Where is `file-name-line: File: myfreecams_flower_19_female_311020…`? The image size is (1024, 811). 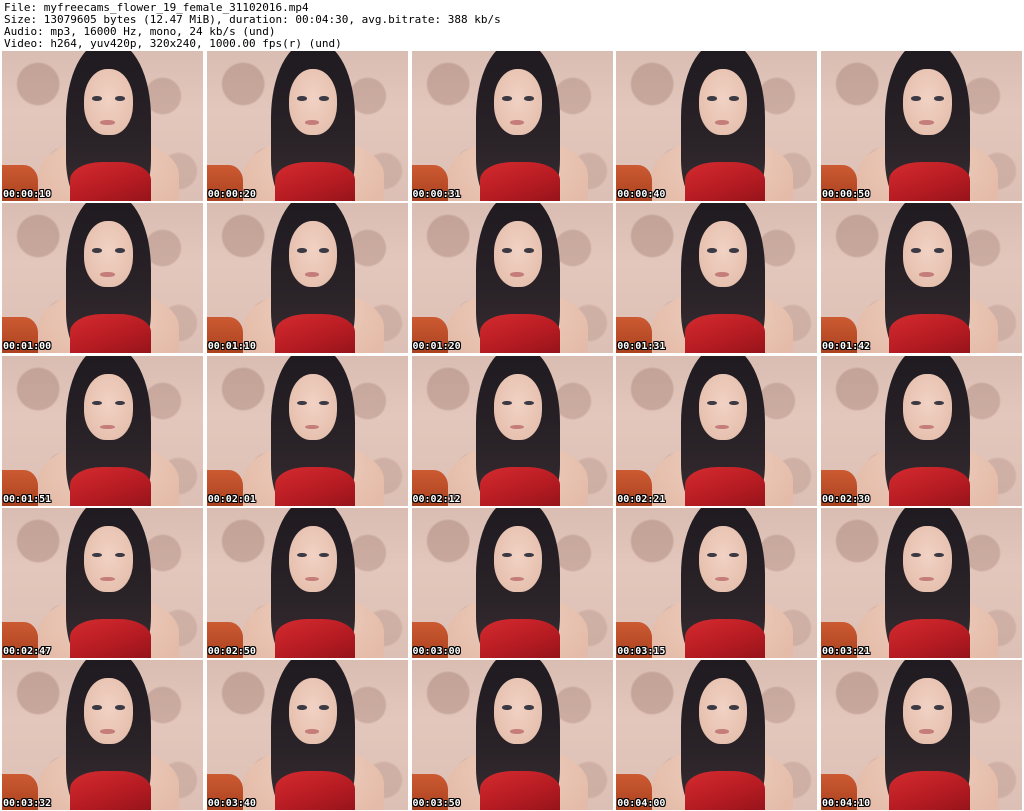 file-name-line: File: myfreecams_flower_19_female_311020… is located at coordinates (156, 8).